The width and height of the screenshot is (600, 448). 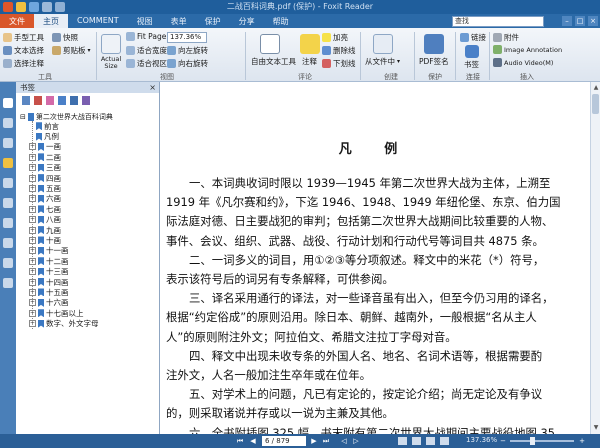 What do you see at coordinates (93, 303) in the screenshot?
I see `bookmark-item: + 十六画` at bounding box center [93, 303].